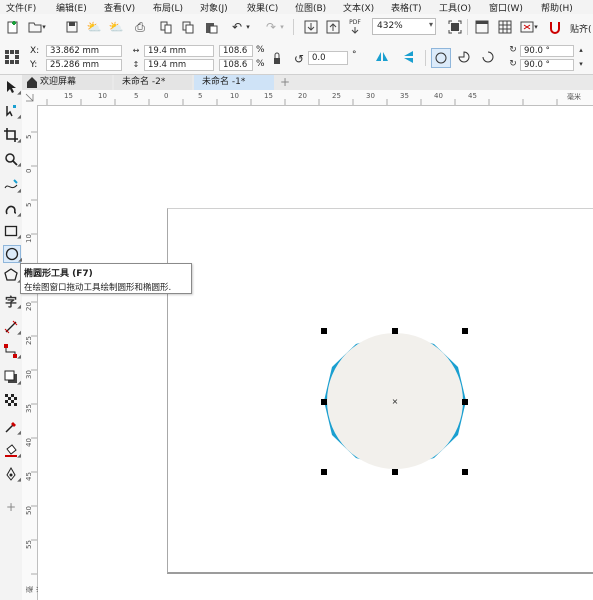  I want to click on artistic-media-icon: ◢, so click(12, 209).